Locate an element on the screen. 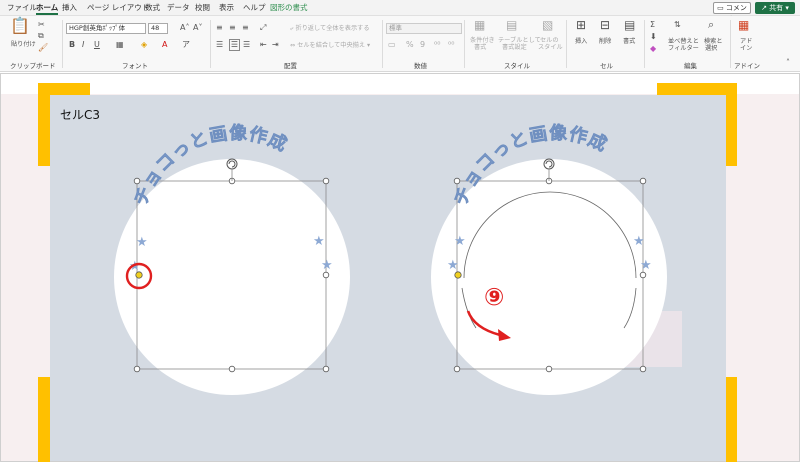 Image resolution: width=800 pixels, height=462 pixels. delete-cells-label: 削除 is located at coordinates (605, 41).